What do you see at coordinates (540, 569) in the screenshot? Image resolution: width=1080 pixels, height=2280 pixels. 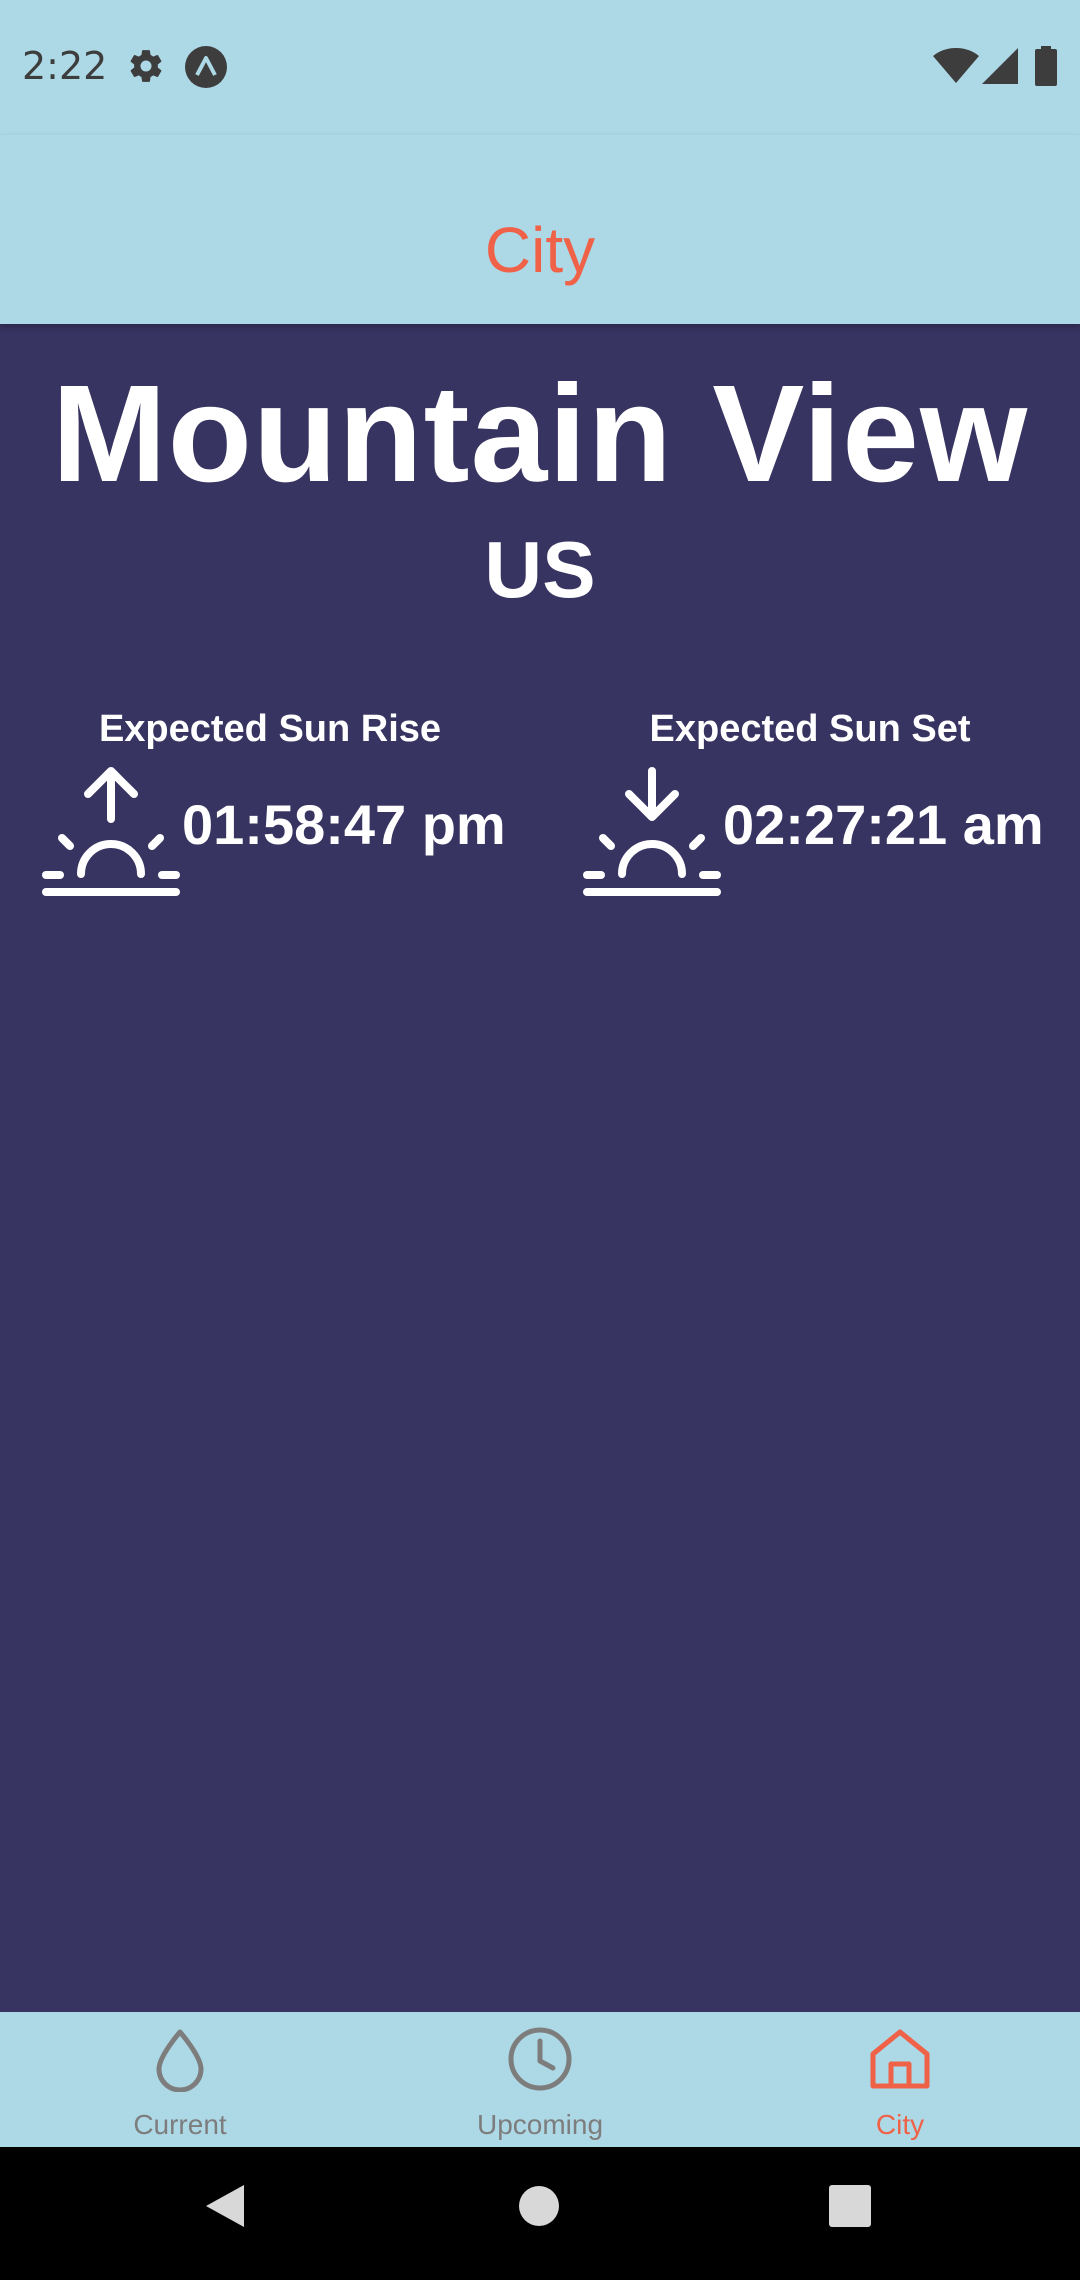 I see `country-code: US` at bounding box center [540, 569].